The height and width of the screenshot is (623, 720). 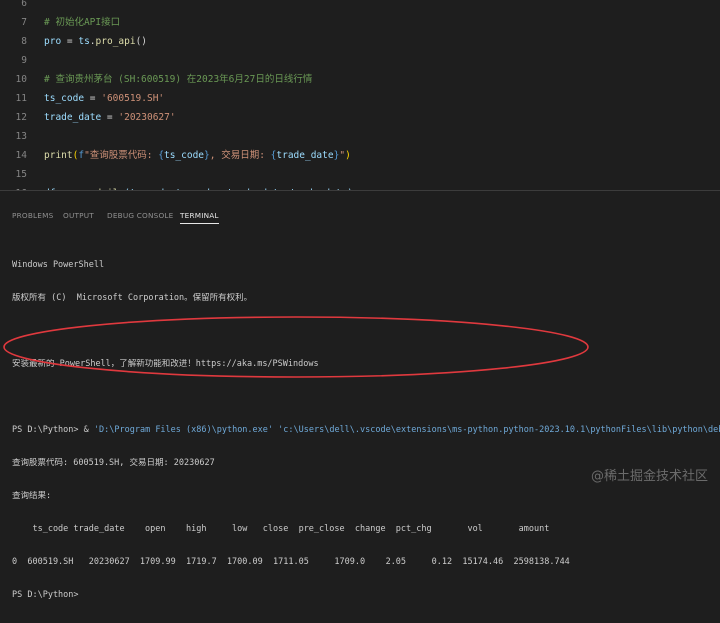 What do you see at coordinates (78, 215) in the screenshot?
I see `tab-output: OUTPUT` at bounding box center [78, 215].